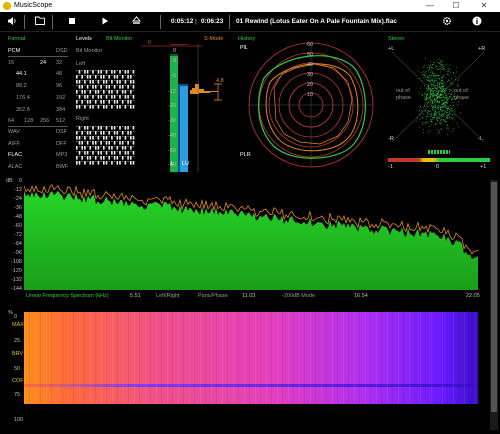 This screenshot has height=434, width=500. Describe the element at coordinates (105, 22) in the screenshot. I see `play-icon` at that location.